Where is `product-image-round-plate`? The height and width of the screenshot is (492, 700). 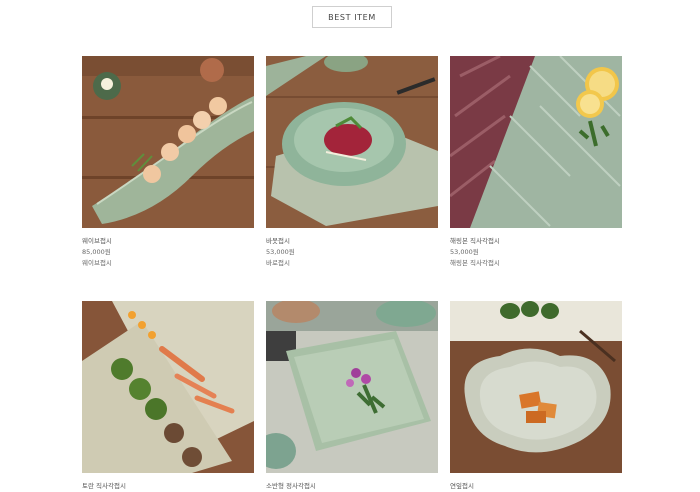
product-image-round-plate is located at coordinates (352, 142).